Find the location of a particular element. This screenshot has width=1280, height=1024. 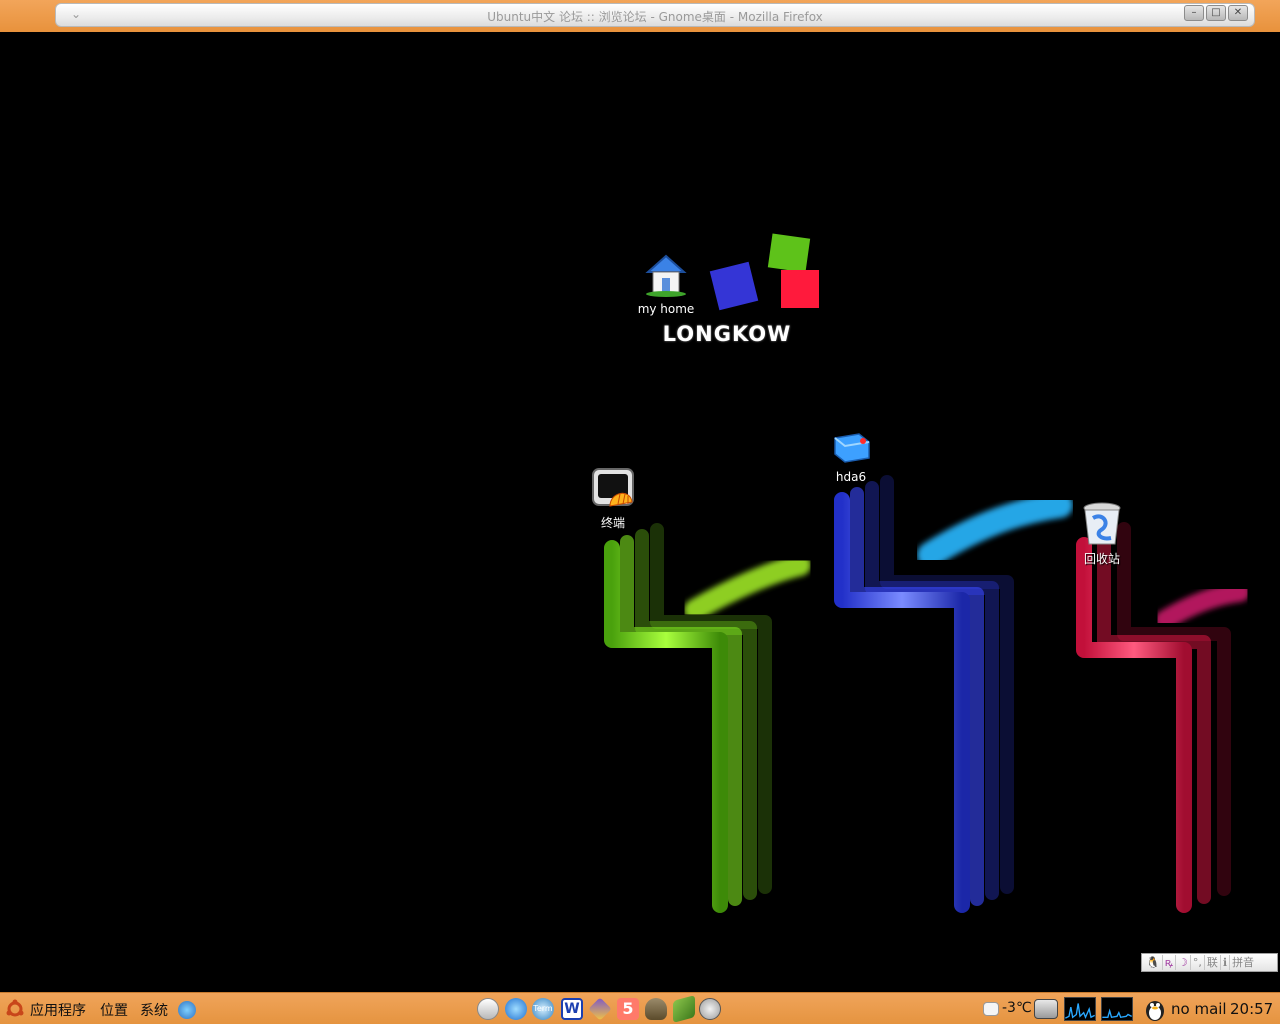

ime-punct-icon: °, is located at coordinates (1198, 962).